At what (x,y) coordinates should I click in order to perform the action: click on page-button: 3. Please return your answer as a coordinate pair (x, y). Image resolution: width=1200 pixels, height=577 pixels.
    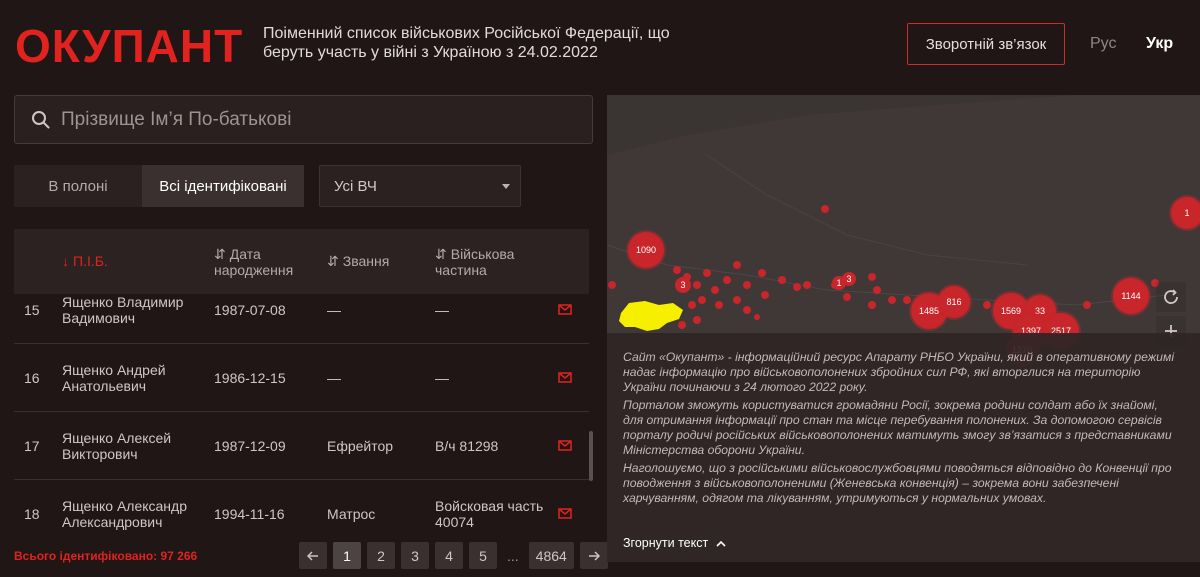
    Looking at the image, I should click on (415, 555).